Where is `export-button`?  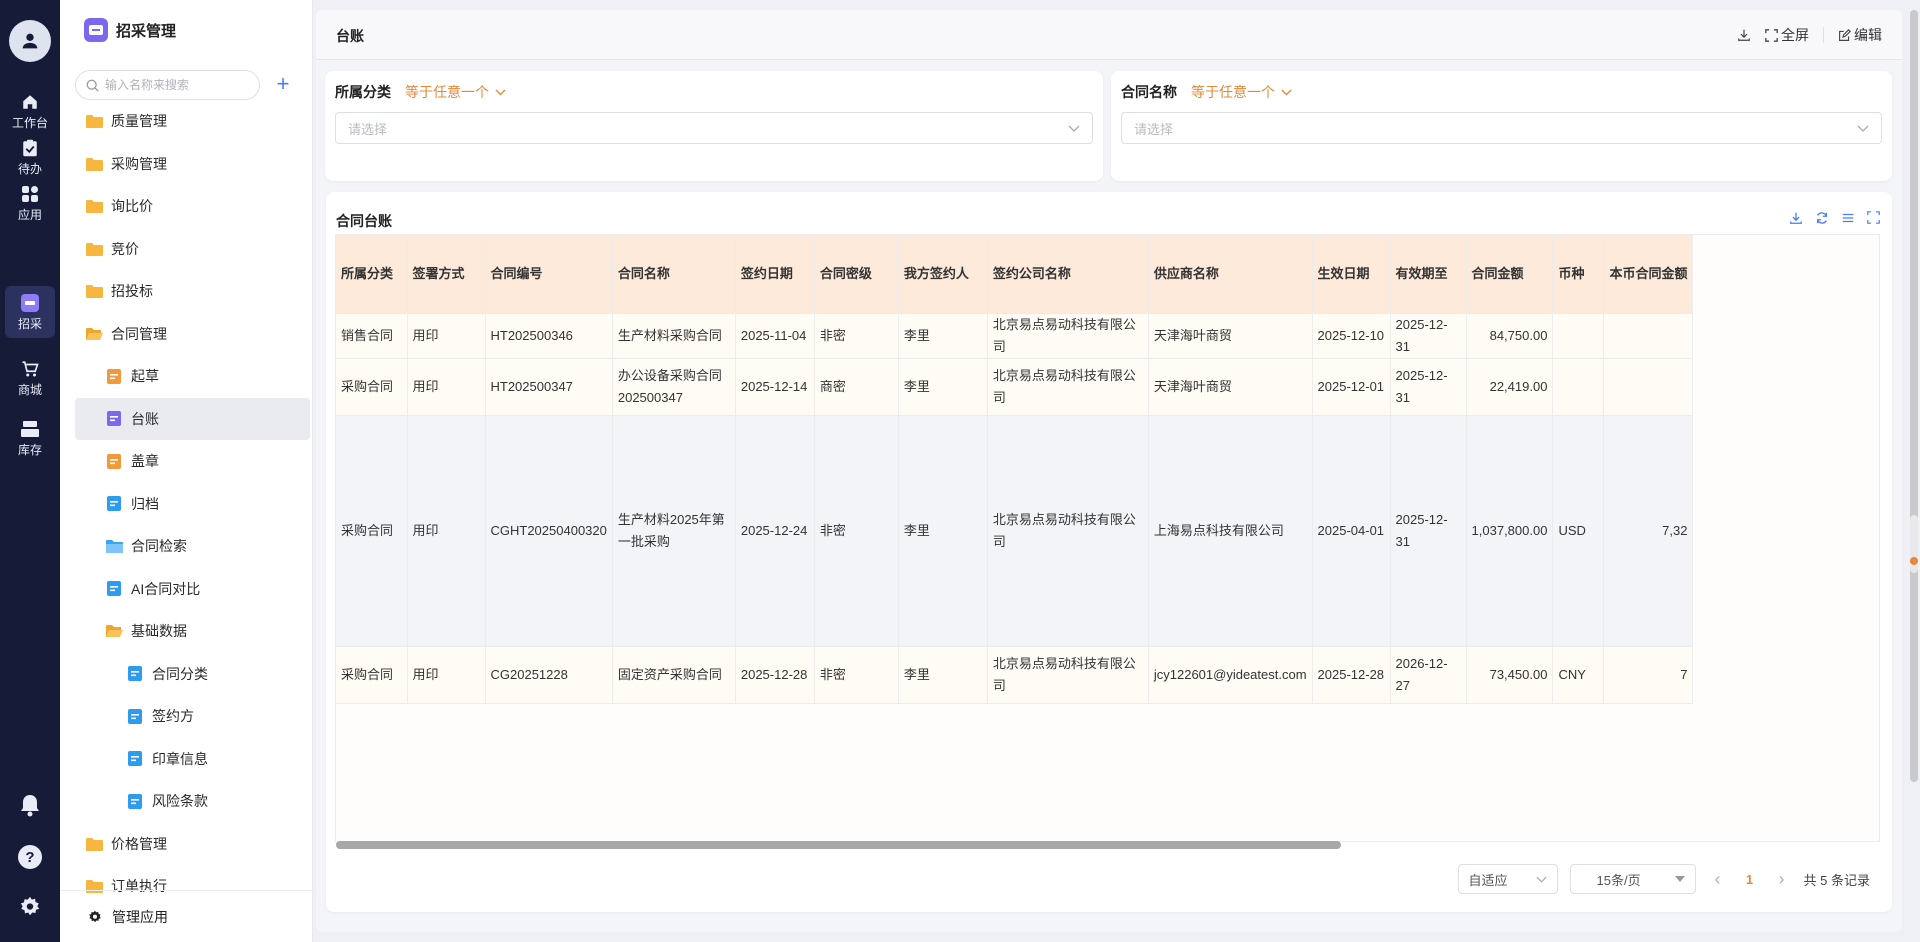 export-button is located at coordinates (1744, 35).